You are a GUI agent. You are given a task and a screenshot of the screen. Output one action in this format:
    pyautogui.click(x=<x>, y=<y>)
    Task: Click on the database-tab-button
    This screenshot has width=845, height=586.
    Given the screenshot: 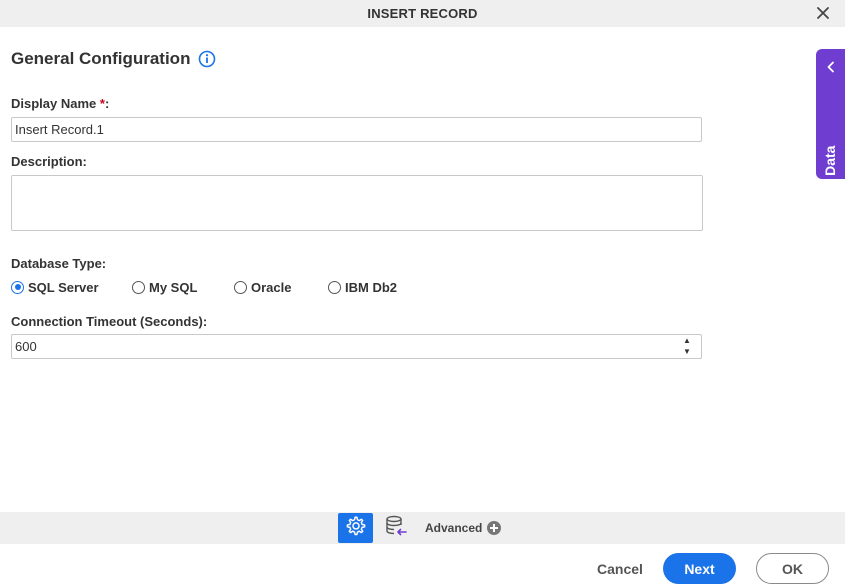 What is the action you would take?
    pyautogui.click(x=395, y=528)
    